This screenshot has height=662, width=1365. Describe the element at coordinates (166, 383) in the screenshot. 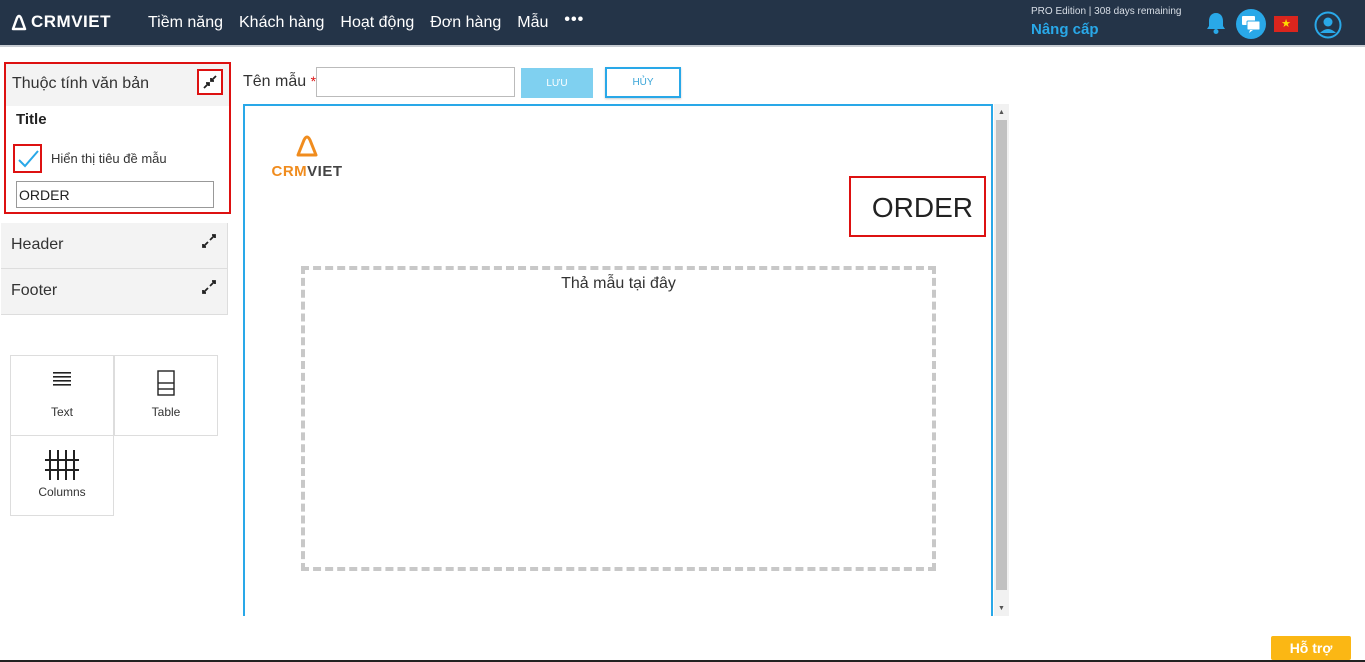

I see `table-icon` at that location.